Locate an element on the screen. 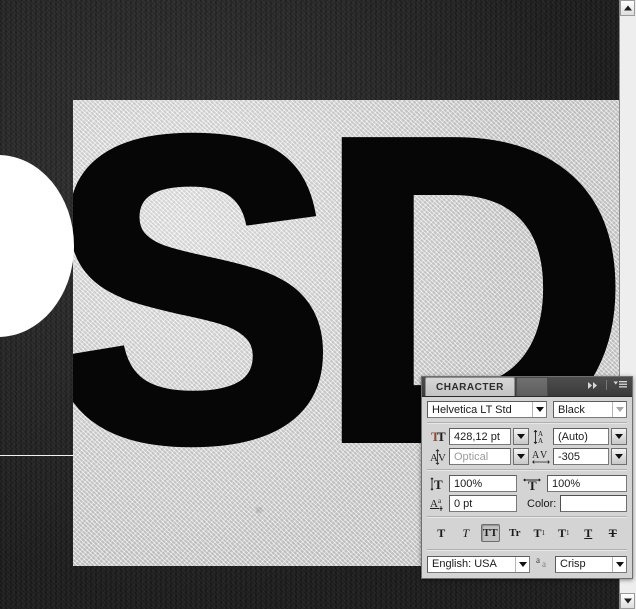 This screenshot has height=609, width=636. anti-aliasing-dropdown-button is located at coordinates (619, 564).